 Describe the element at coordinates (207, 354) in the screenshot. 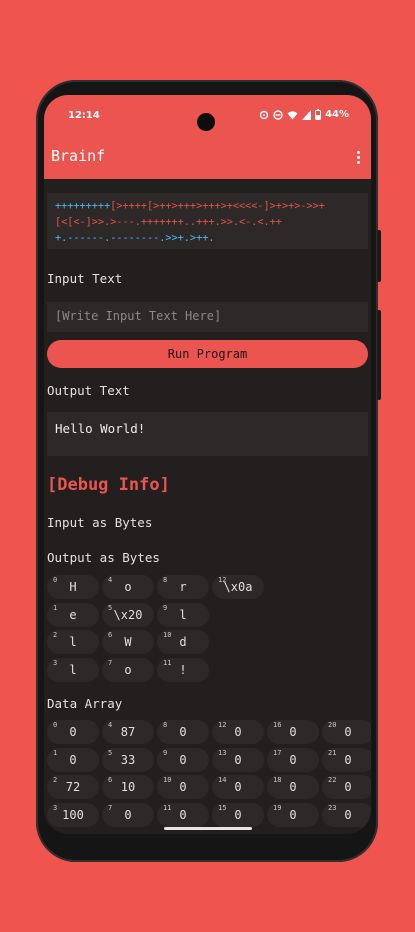

I see `run-program-button: Run Program` at that location.